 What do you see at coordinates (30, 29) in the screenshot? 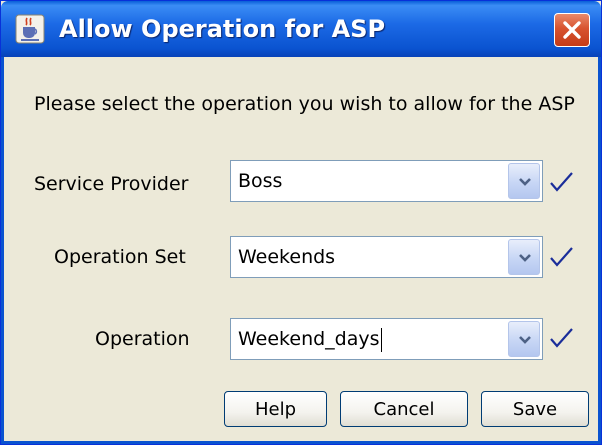
I see `java-cup-icon` at bounding box center [30, 29].